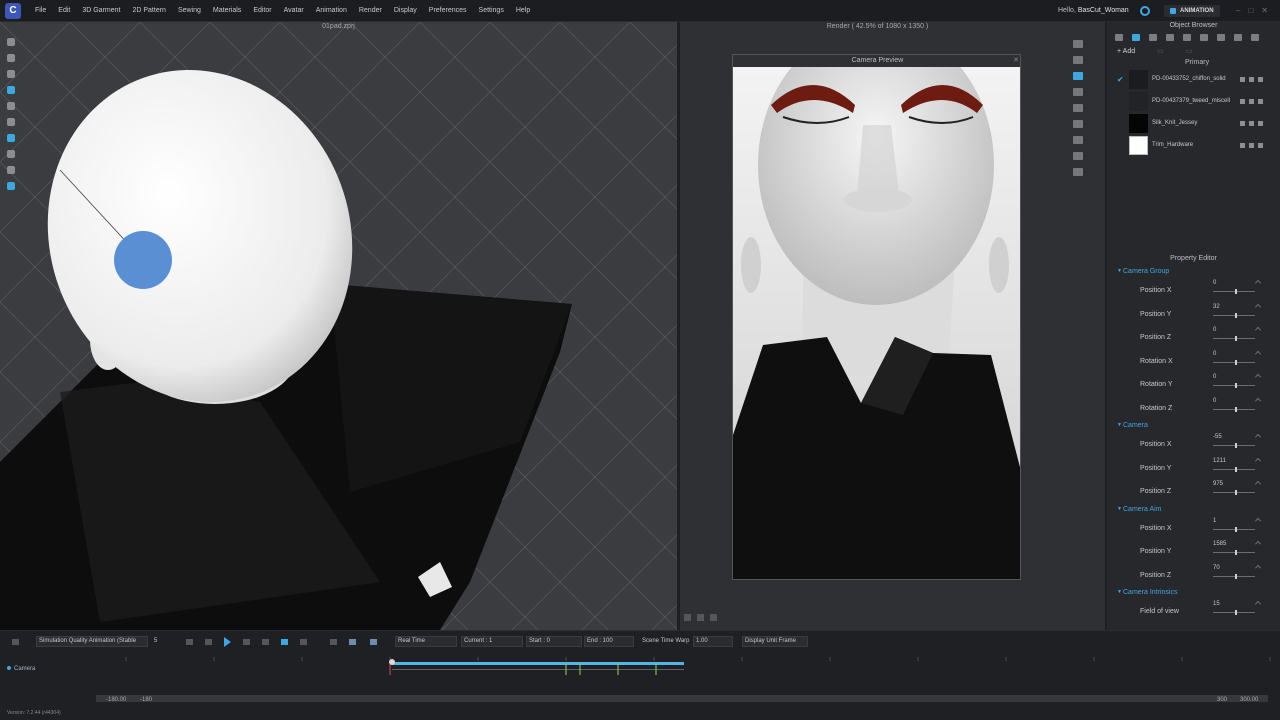  Describe the element at coordinates (331, 10) in the screenshot. I see `menu-animation: Animation` at that location.